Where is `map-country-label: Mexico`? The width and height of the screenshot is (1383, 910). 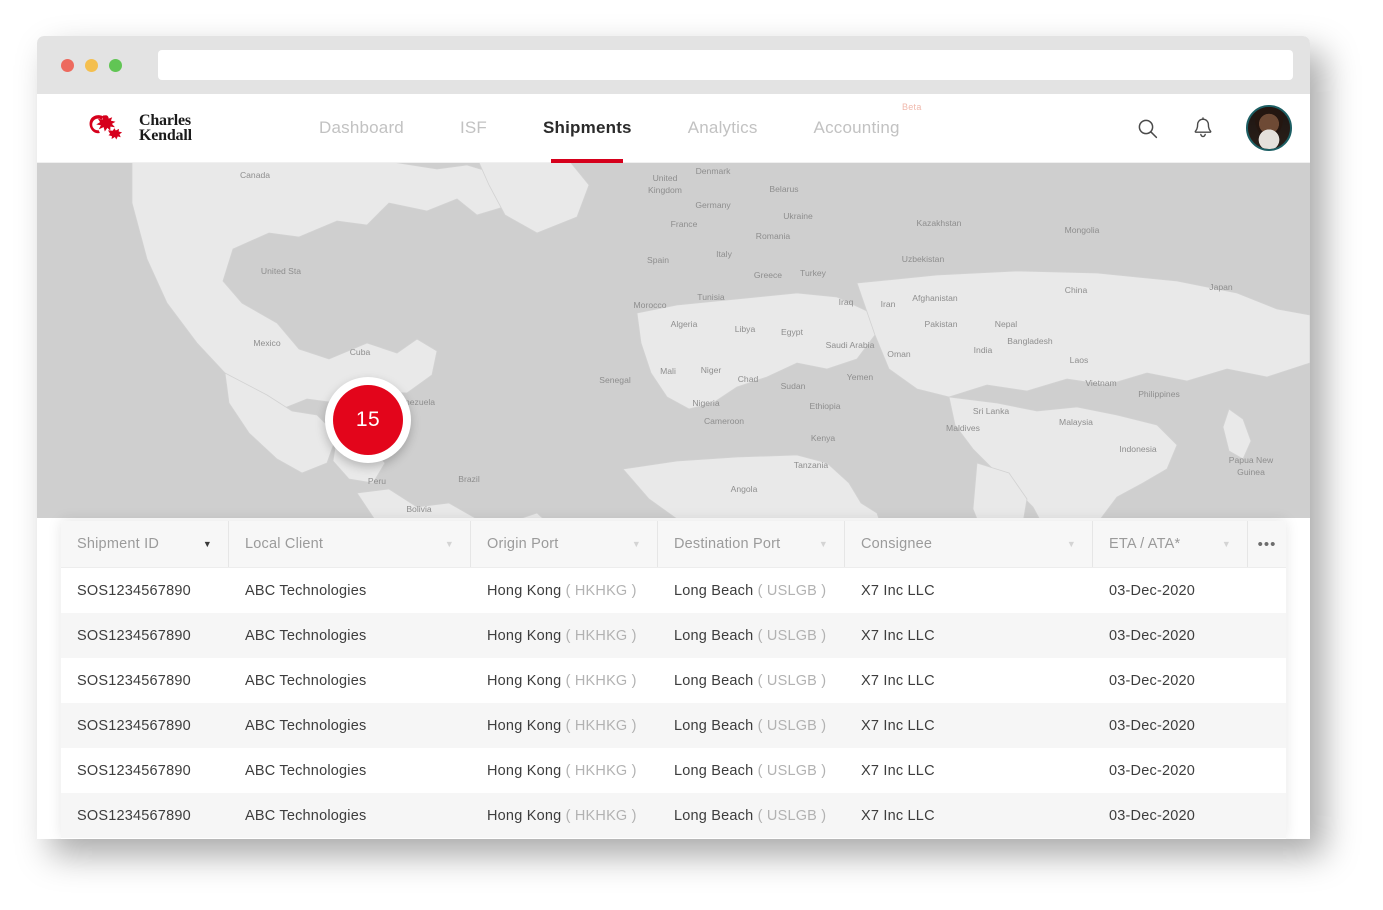
map-country-label: Mexico is located at coordinates (266, 343).